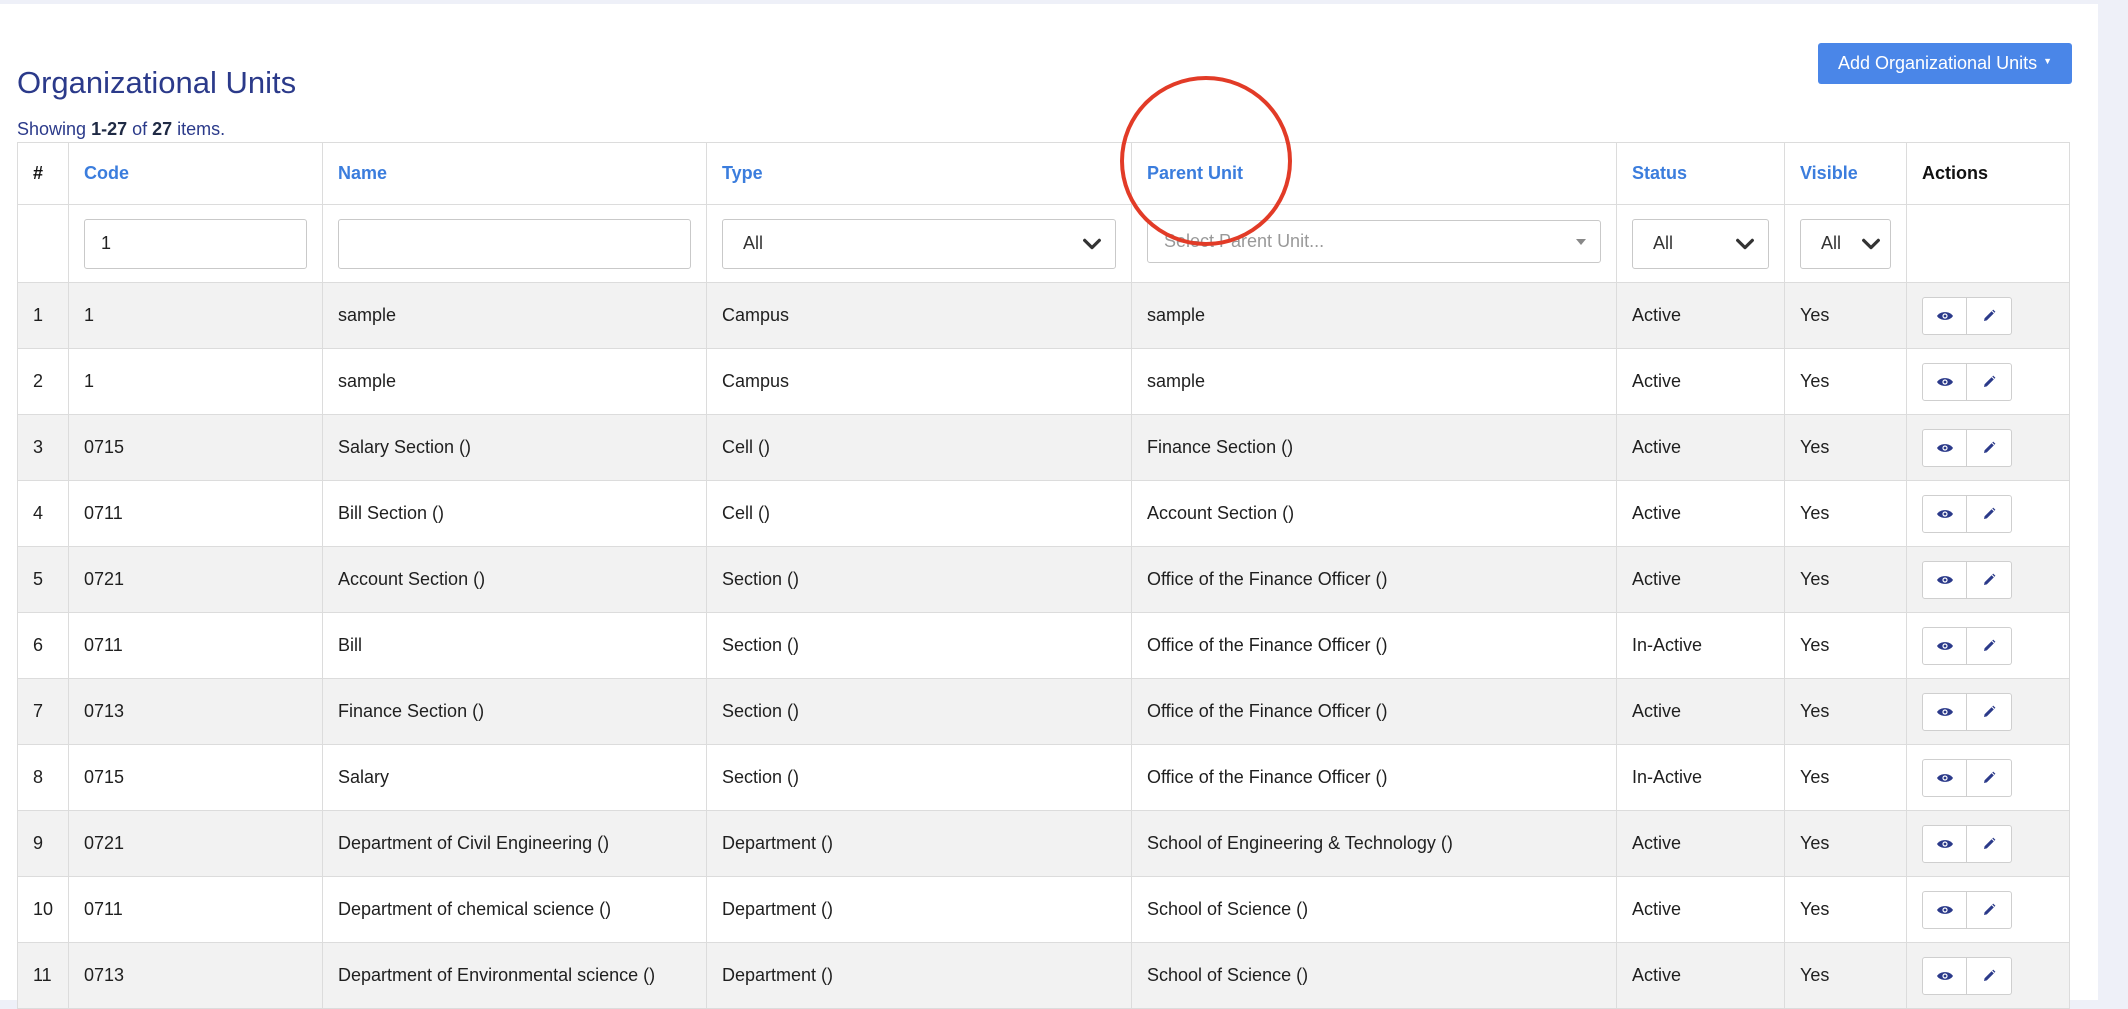  Describe the element at coordinates (195, 315) in the screenshot. I see `cell-code: 1` at that location.